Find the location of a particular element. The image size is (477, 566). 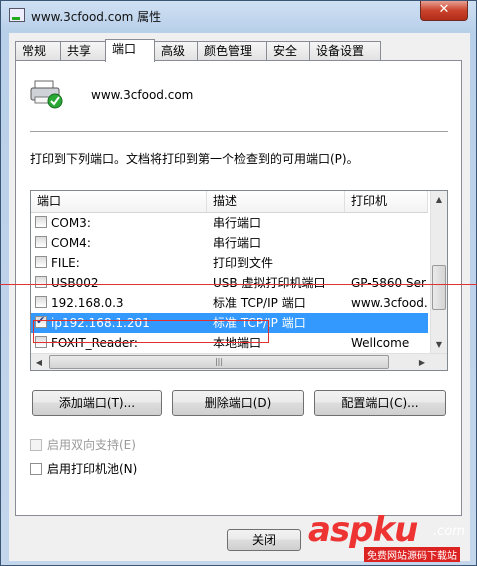

tab-sharing: 共享 is located at coordinates (83, 50).